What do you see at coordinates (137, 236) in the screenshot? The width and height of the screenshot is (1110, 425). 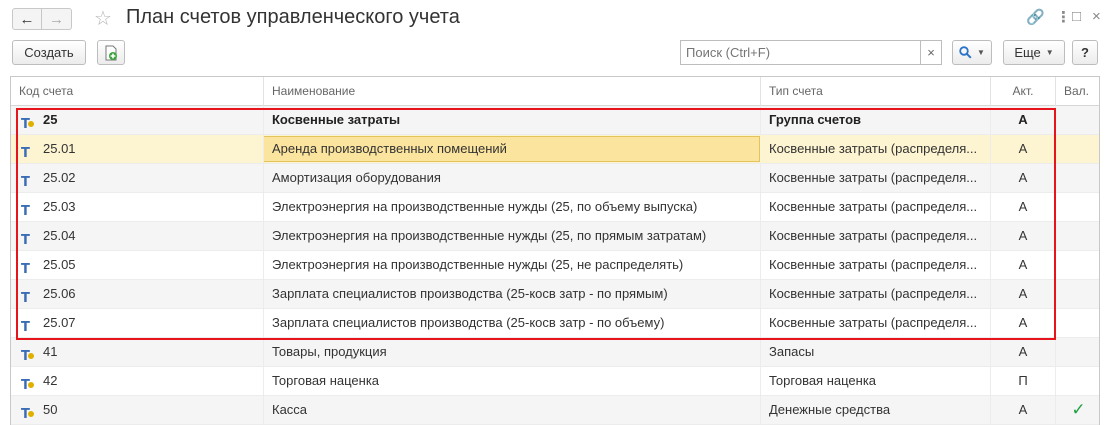 I see `cell-code: T 25.04` at bounding box center [137, 236].